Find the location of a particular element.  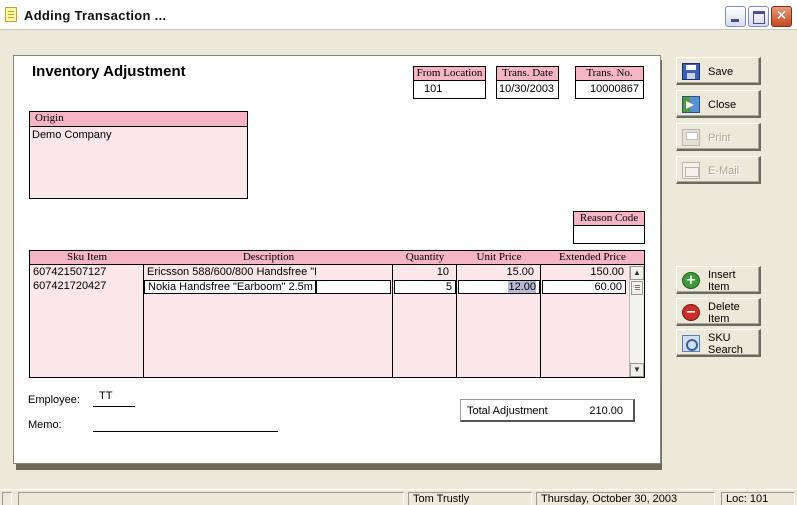

insert-label-line2: Item is located at coordinates (719, 287).